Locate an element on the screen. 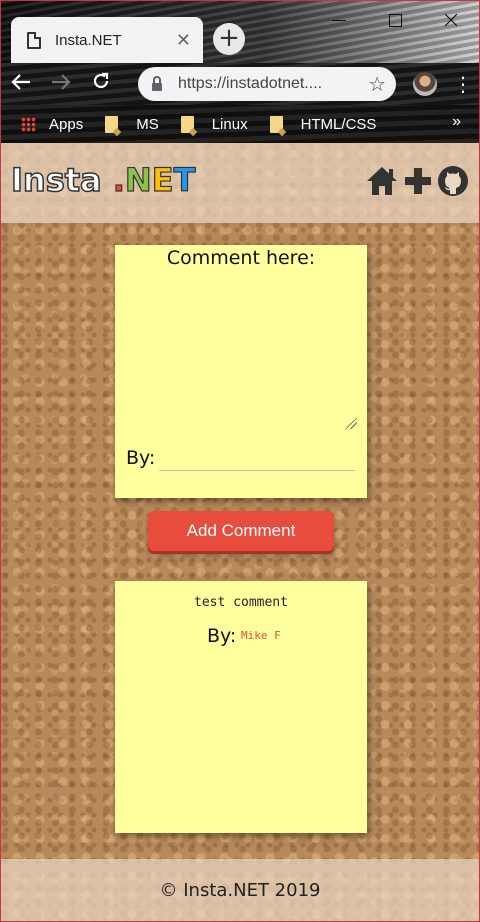 Image resolution: width=480 pixels, height=922 pixels. arrow-right-icon is located at coordinates (61, 81).